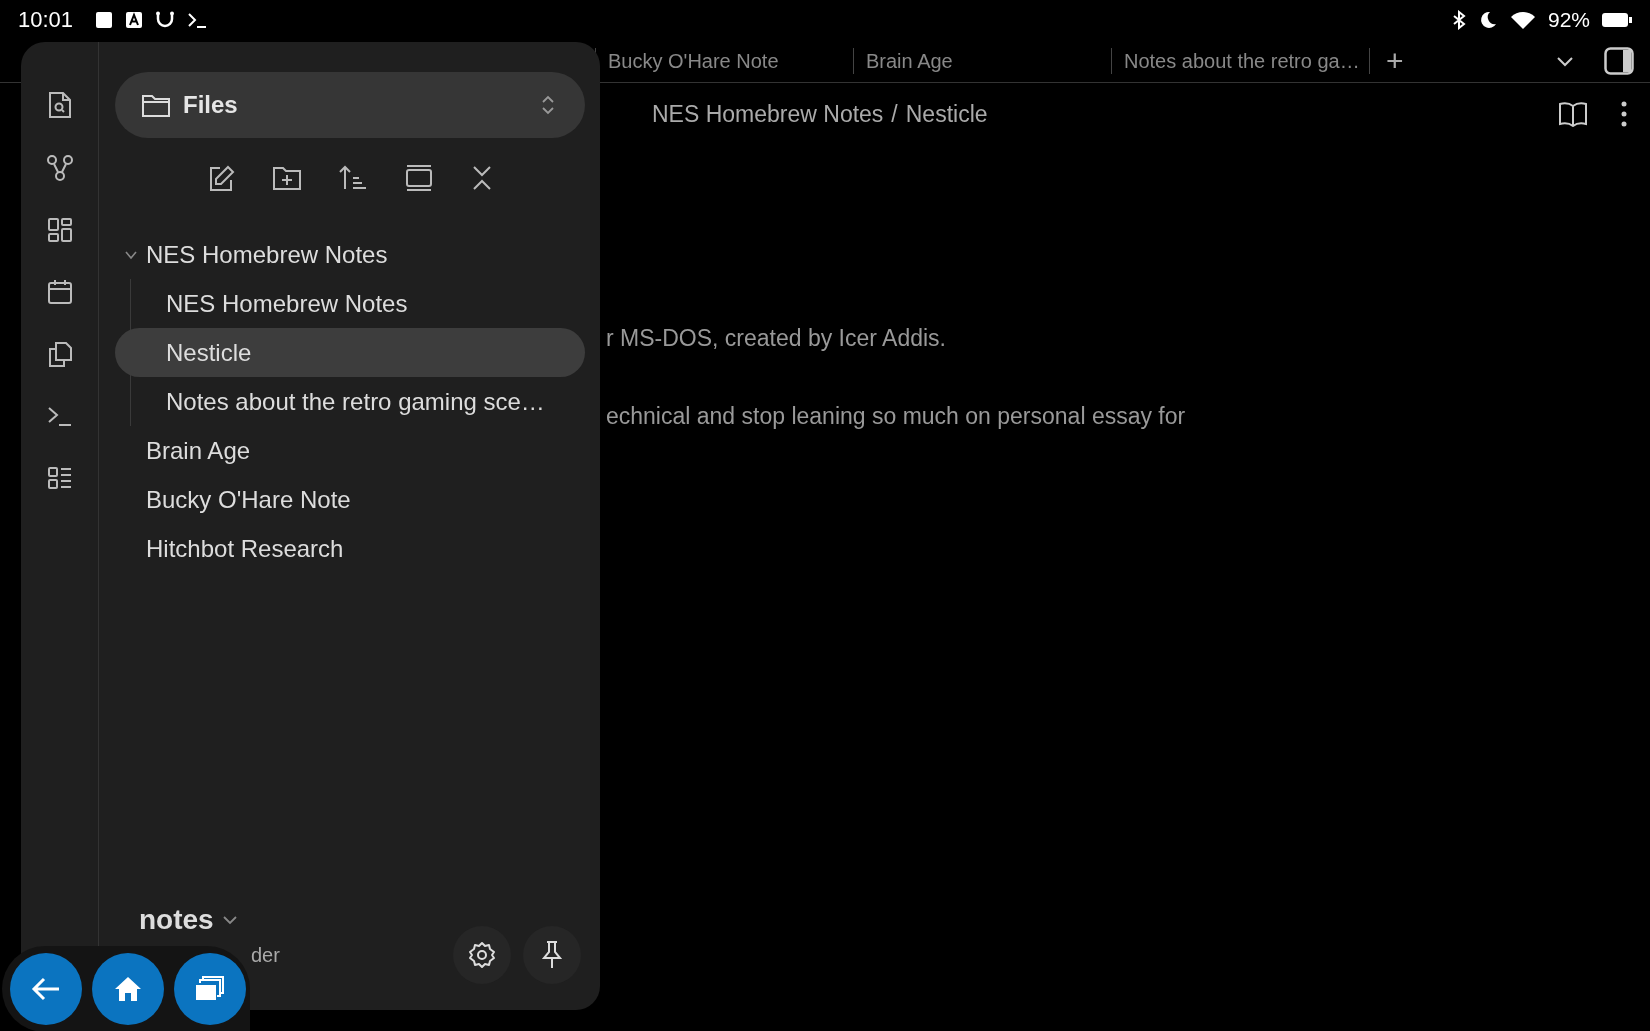 This screenshot has height=1031, width=1650. Describe the element at coordinates (350, 499) in the screenshot. I see `file-item: Bucky O'Hare Note` at that location.